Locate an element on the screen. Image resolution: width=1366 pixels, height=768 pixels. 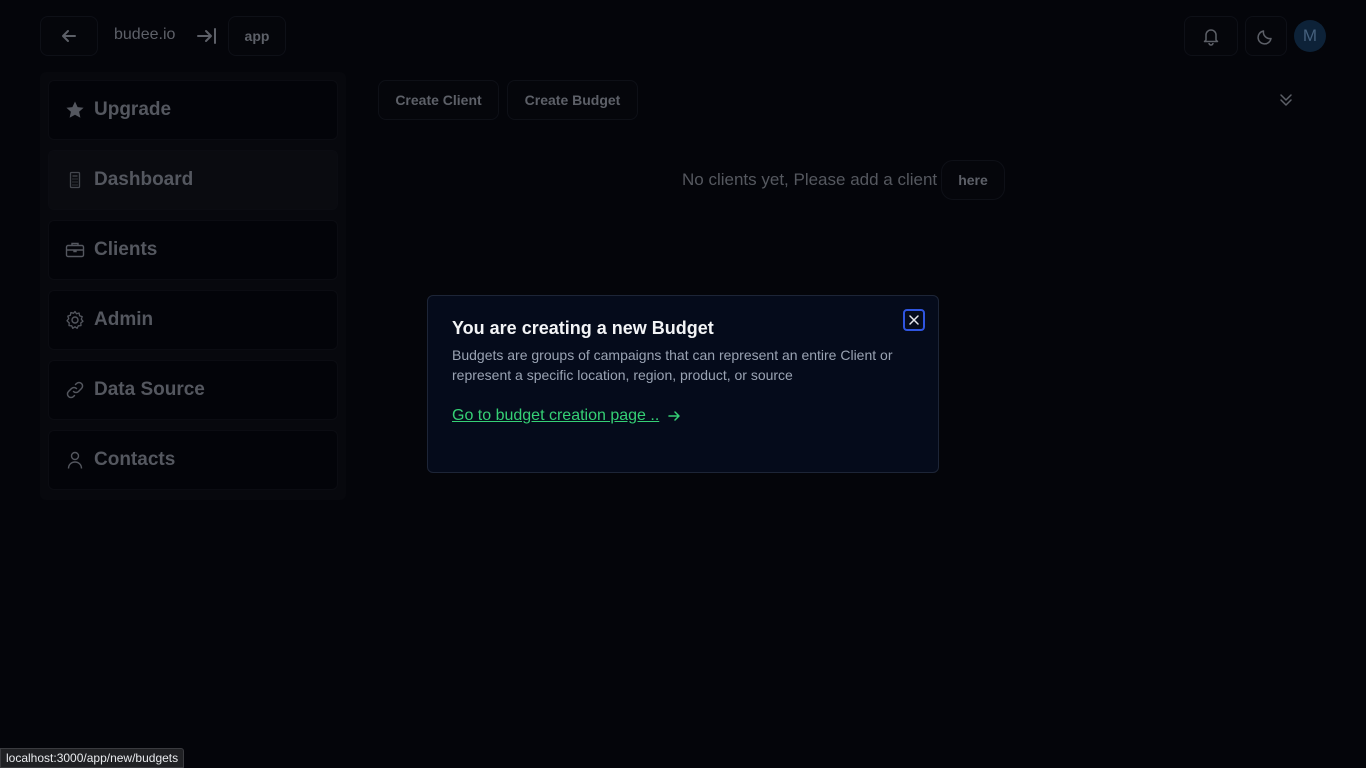
sidebar-item-label: Clients is located at coordinates (126, 249).